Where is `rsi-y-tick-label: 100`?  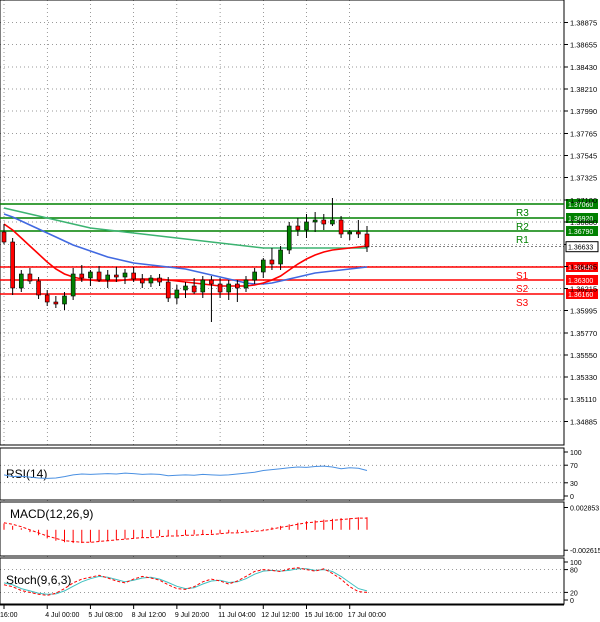 rsi-y-tick-label: 100 is located at coordinates (576, 453).